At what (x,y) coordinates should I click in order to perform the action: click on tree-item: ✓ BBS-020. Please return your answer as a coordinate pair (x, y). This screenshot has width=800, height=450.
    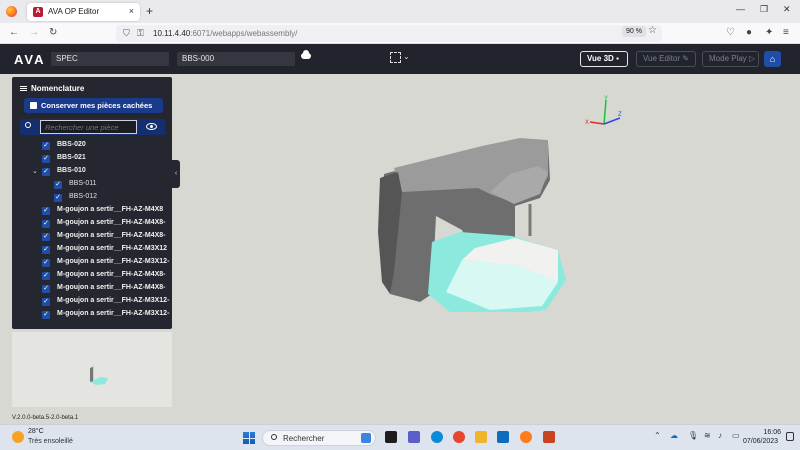
    Looking at the image, I should click on (92, 146).